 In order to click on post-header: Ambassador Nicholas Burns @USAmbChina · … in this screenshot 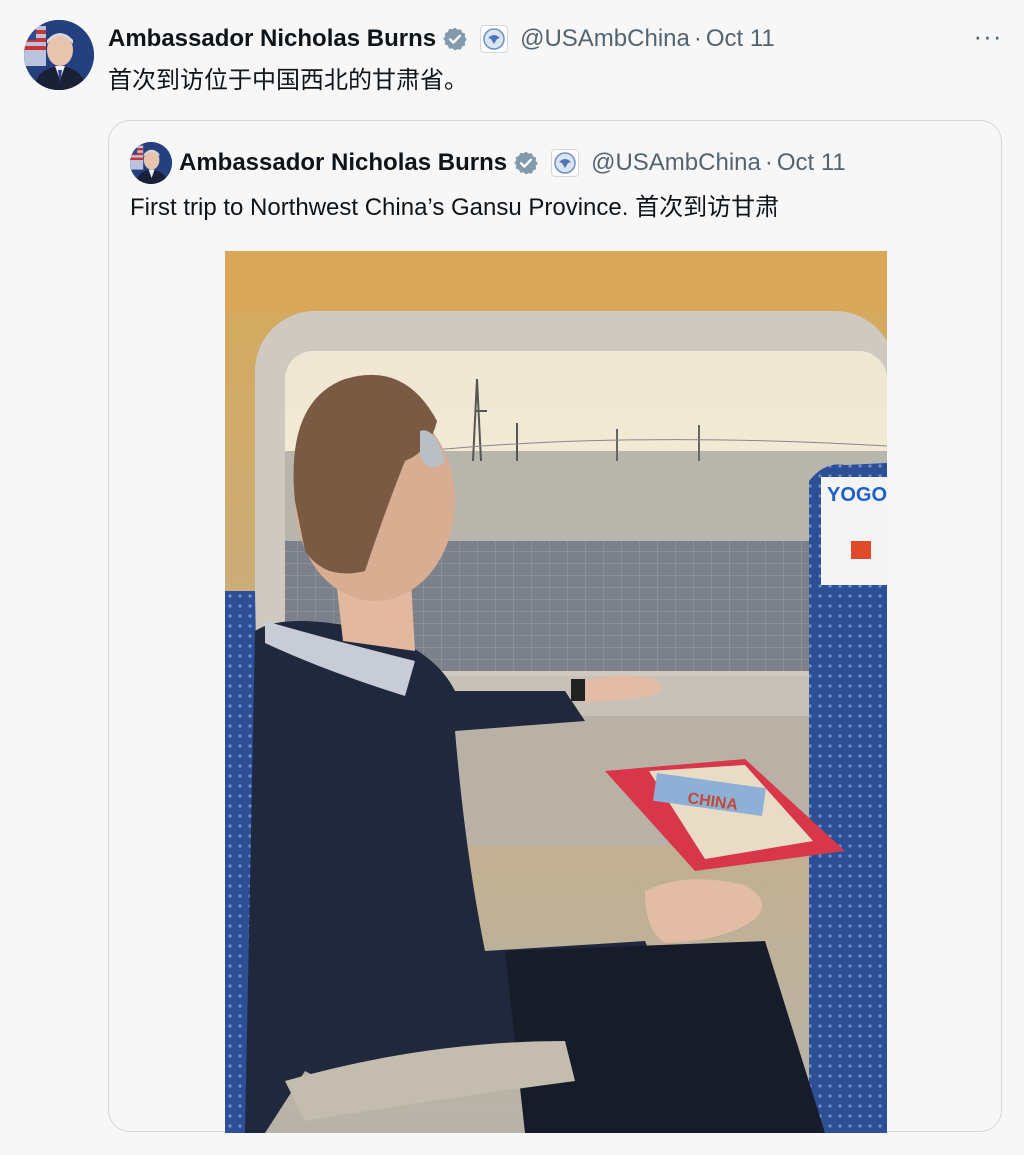, I will do `click(441, 39)`.